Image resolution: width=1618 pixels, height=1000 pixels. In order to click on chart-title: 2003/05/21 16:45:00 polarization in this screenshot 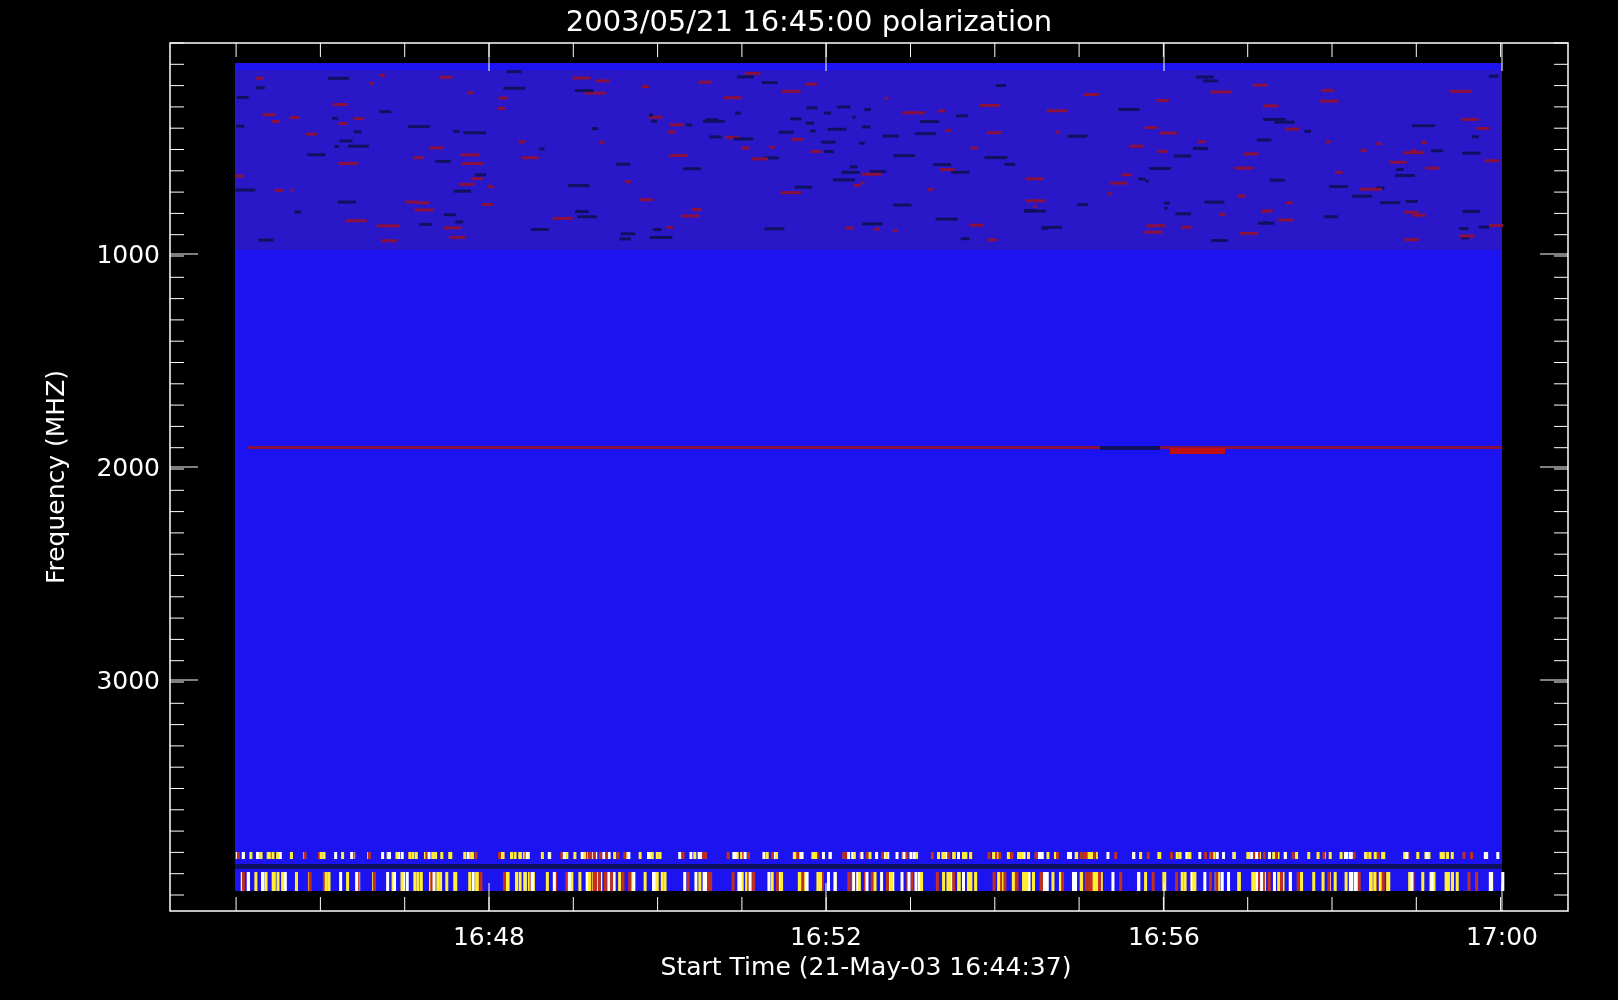, I will do `click(809, 21)`.